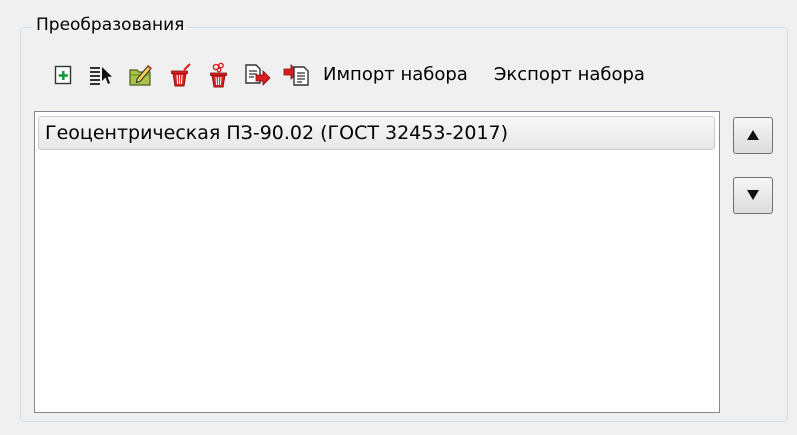 Image resolution: width=797 pixels, height=435 pixels. What do you see at coordinates (569, 75) in the screenshot?
I see `export-set-button: Экспорт набора` at bounding box center [569, 75].